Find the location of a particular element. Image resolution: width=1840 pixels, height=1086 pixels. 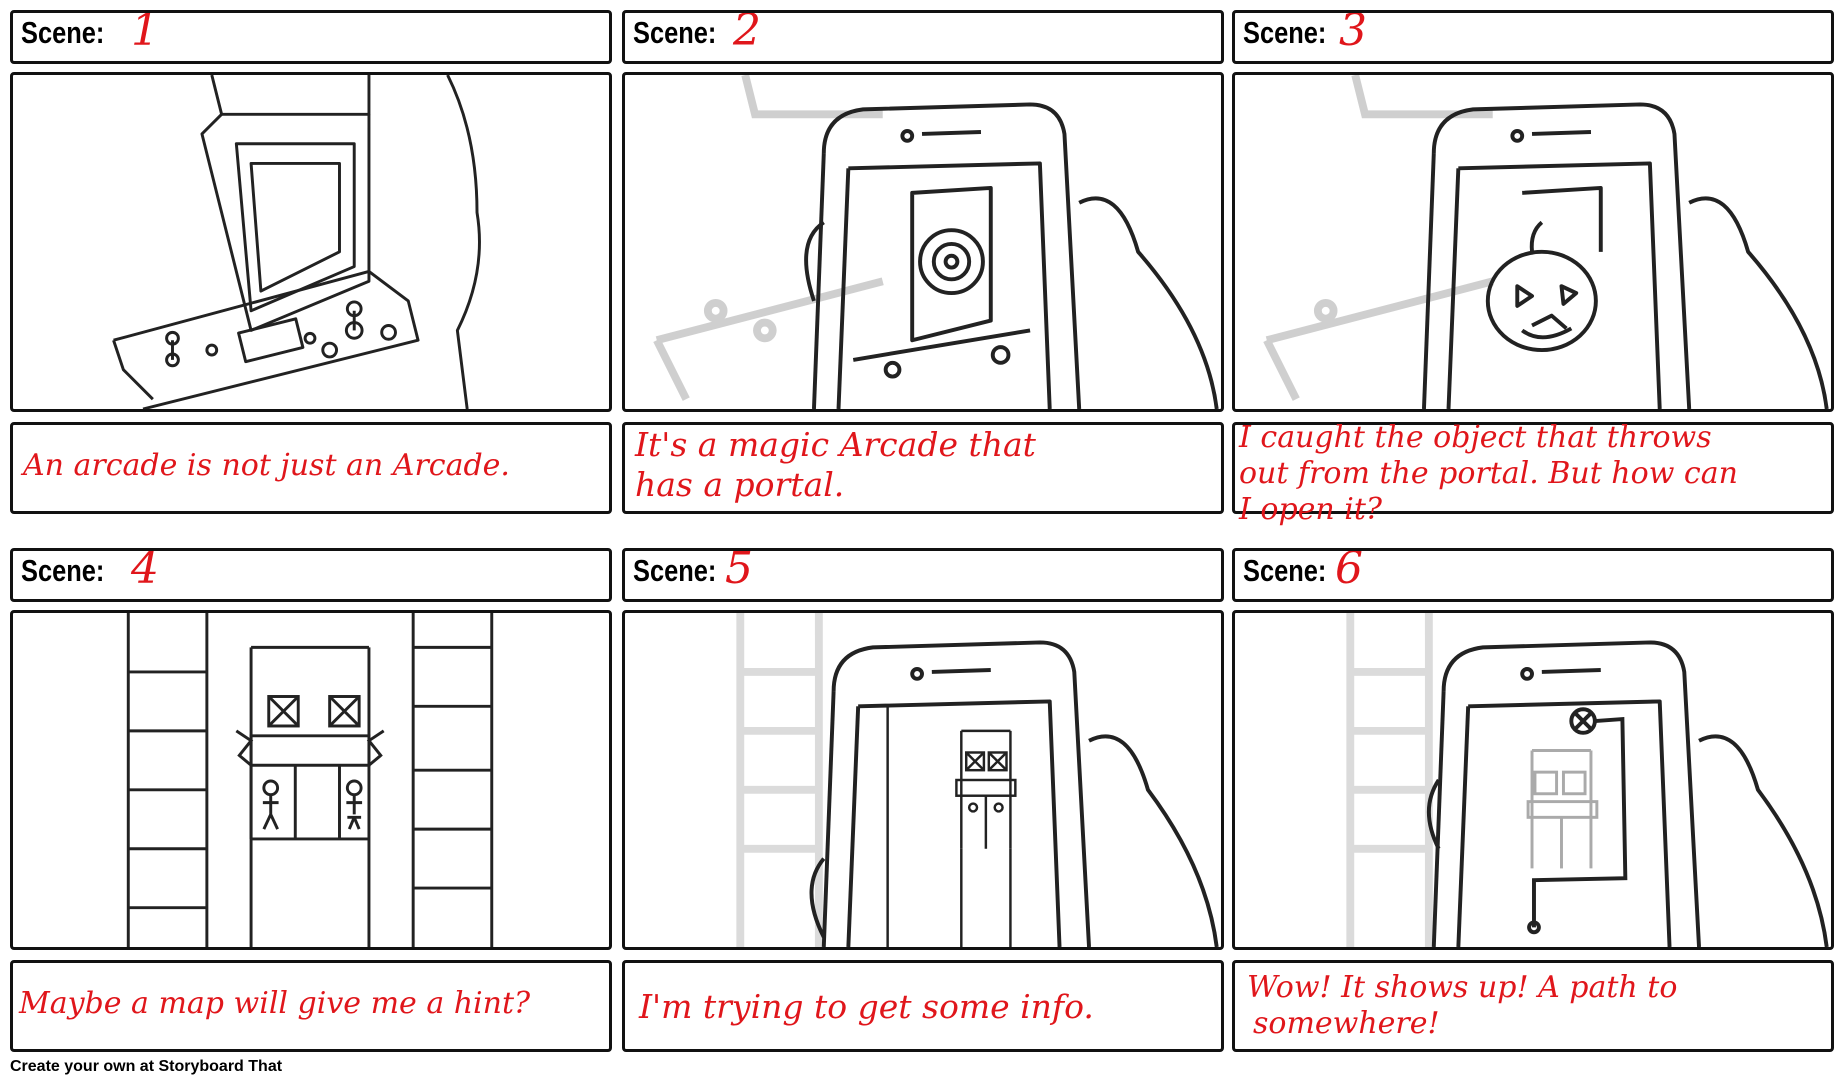

phone-viewing-arcade-sketch is located at coordinates (936, 242).